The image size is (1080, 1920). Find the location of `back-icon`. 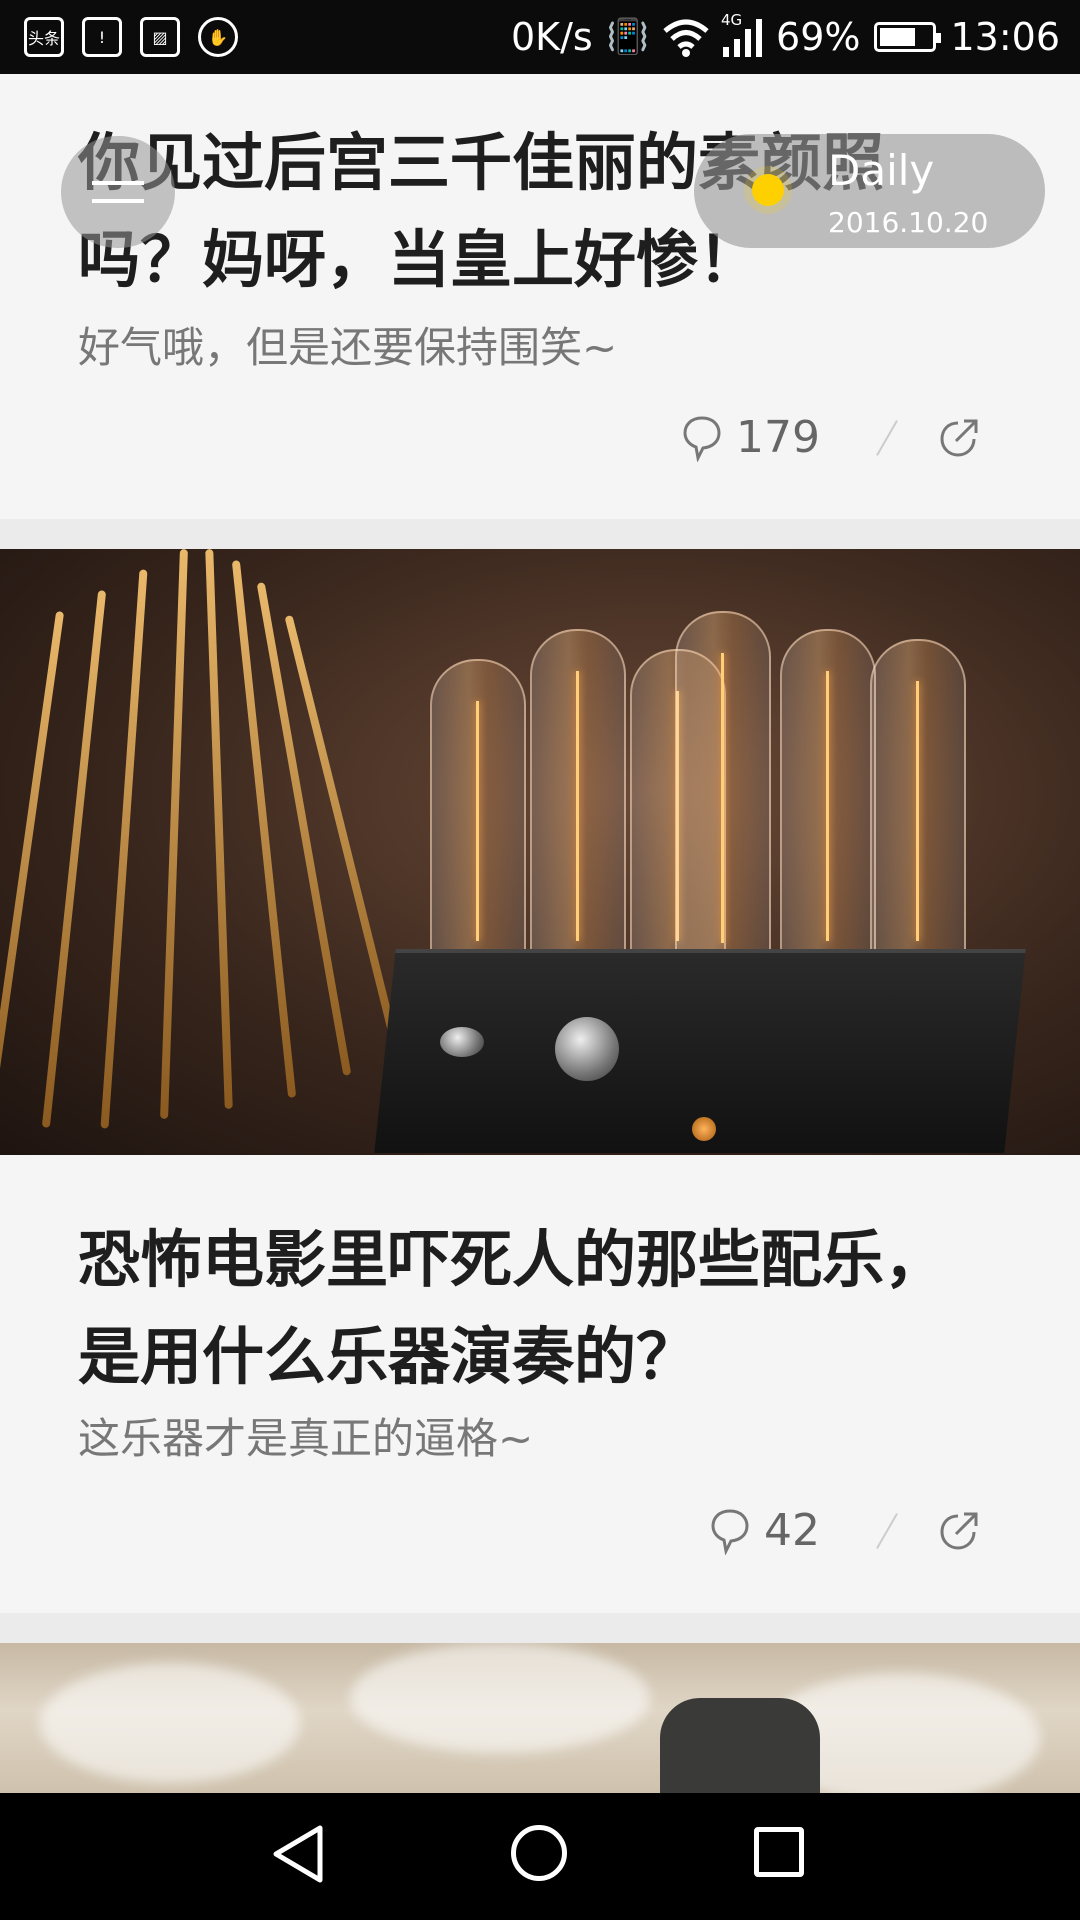

back-icon is located at coordinates (298, 1854).